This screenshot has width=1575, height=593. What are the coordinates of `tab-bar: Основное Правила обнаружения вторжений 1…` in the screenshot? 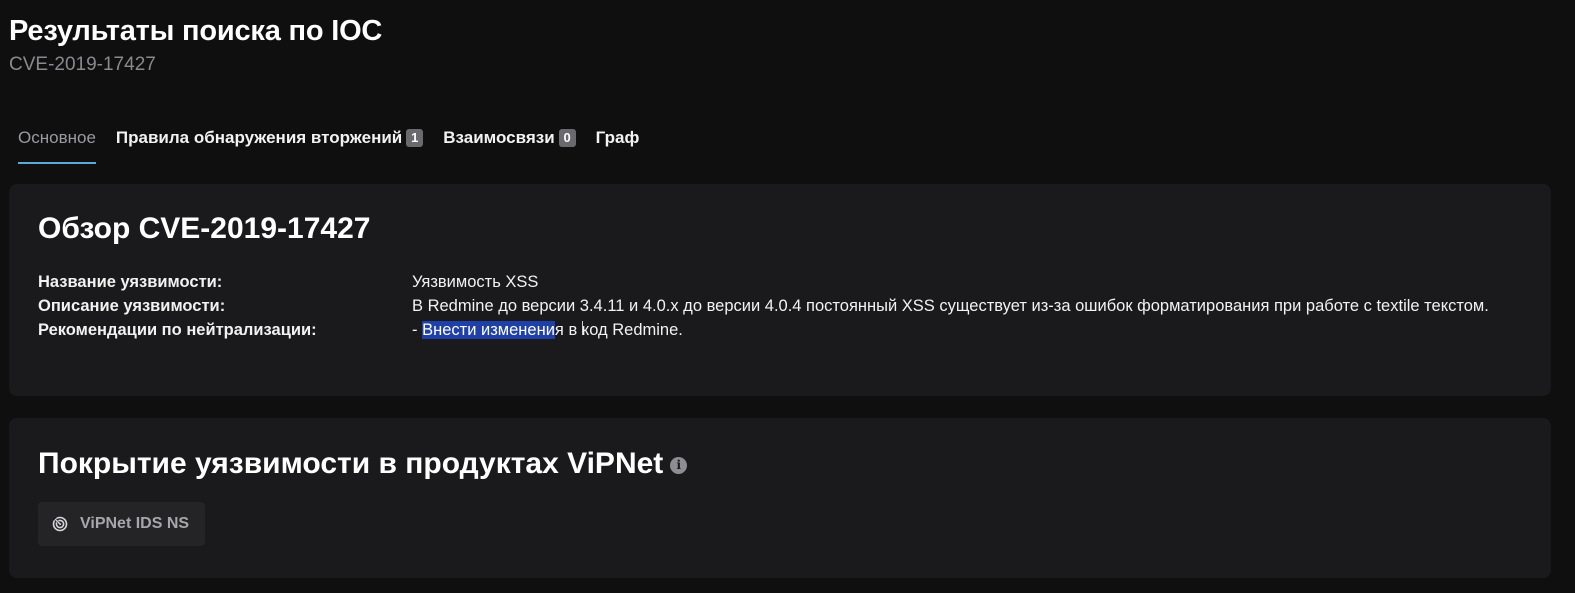 It's located at (338, 141).